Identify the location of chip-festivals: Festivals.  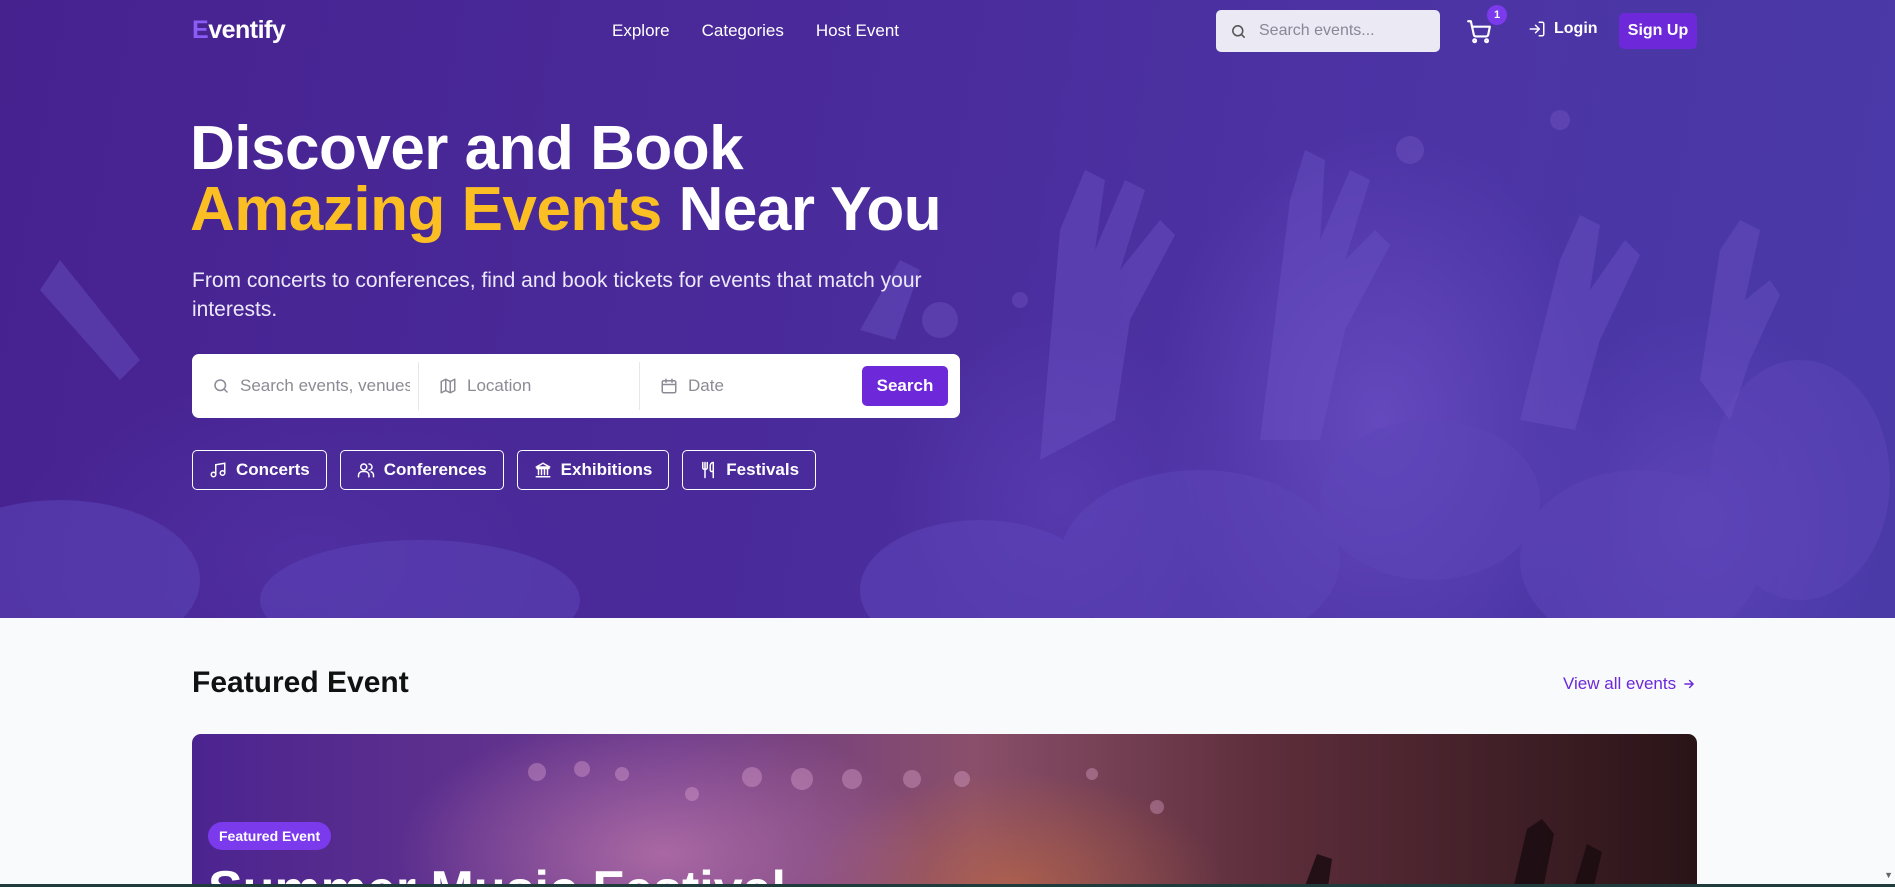
(749, 470).